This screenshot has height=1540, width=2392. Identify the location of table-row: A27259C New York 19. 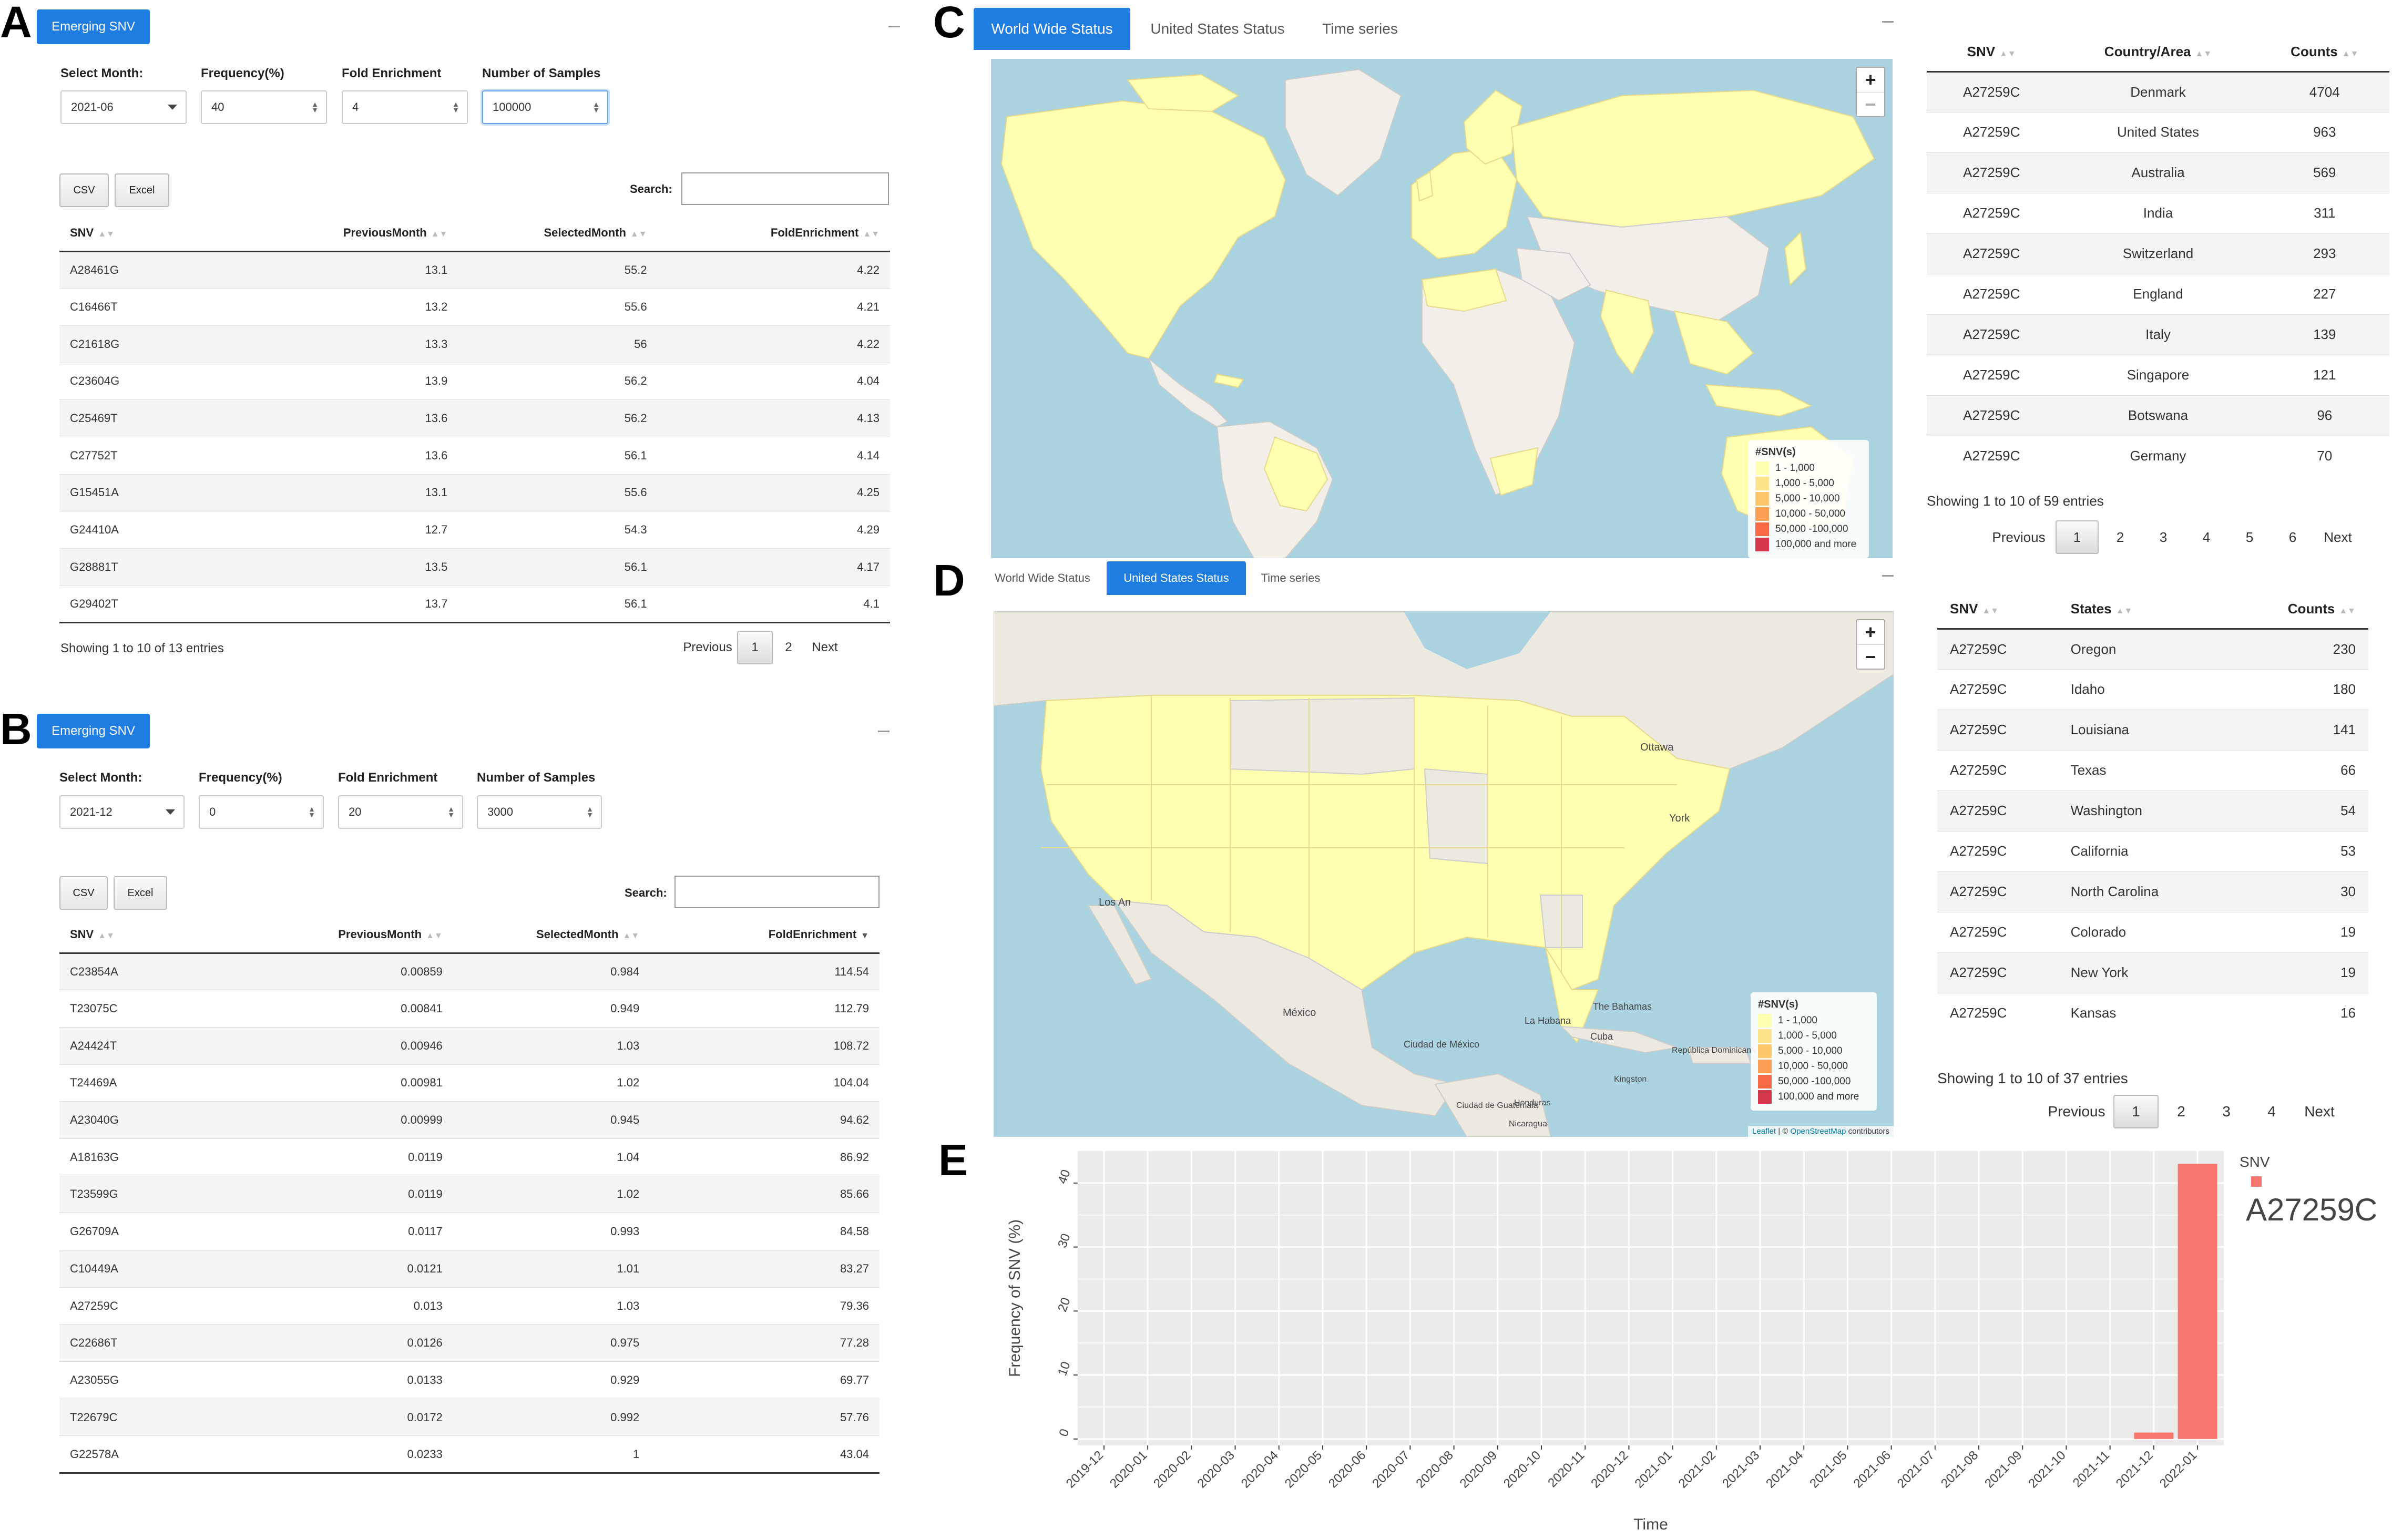
(2152, 972).